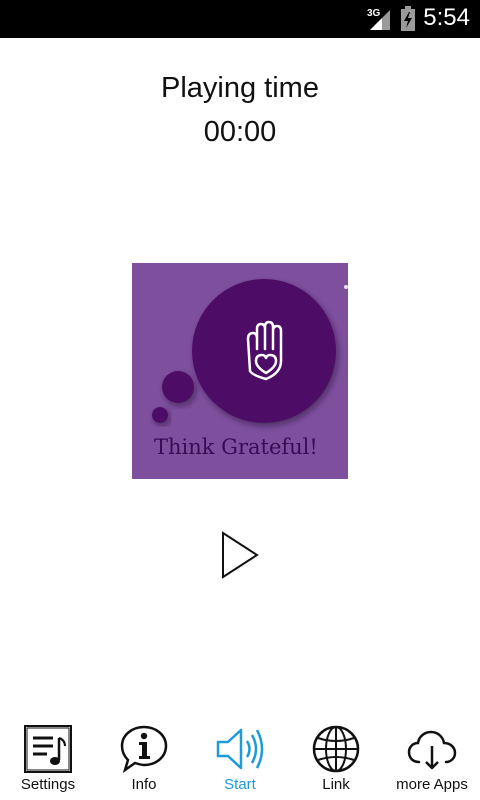 The height and width of the screenshot is (800, 480). Describe the element at coordinates (446, 17) in the screenshot. I see `status-time: 5:54` at that location.